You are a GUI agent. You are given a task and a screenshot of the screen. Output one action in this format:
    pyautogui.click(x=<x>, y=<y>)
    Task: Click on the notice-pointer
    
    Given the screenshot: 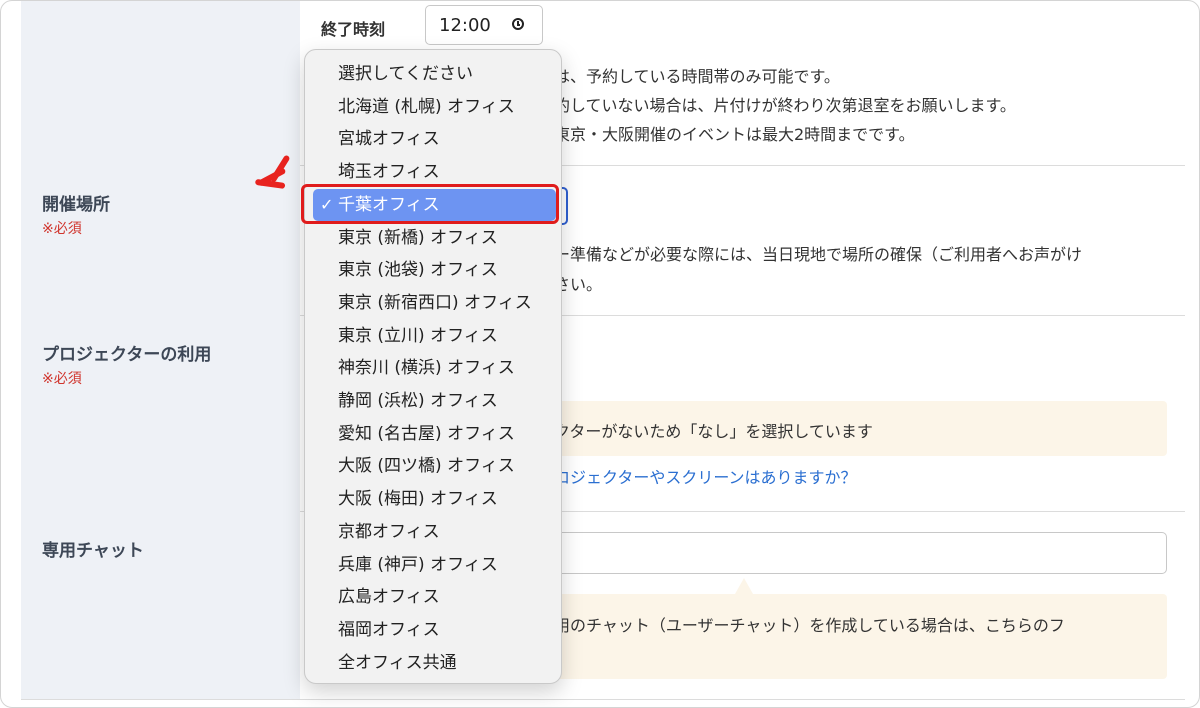 What is the action you would take?
    pyautogui.click(x=744, y=586)
    